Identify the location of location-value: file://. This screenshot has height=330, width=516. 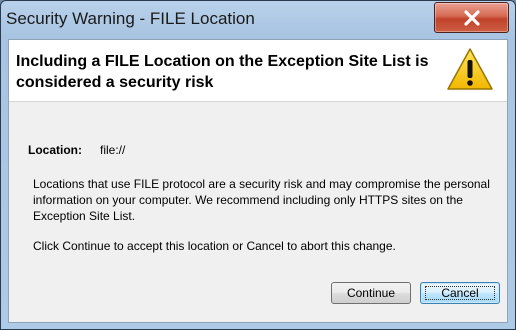
(113, 150).